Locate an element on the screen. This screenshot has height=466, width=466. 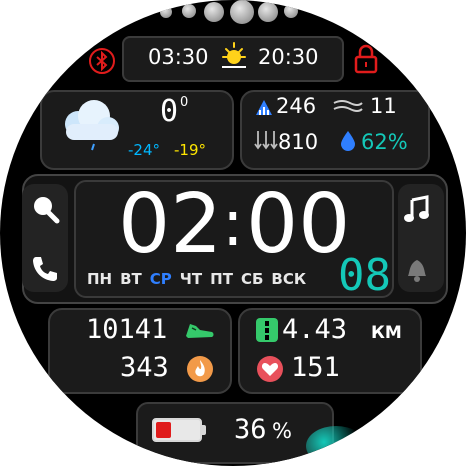
accent-glow is located at coordinates (336, 446).